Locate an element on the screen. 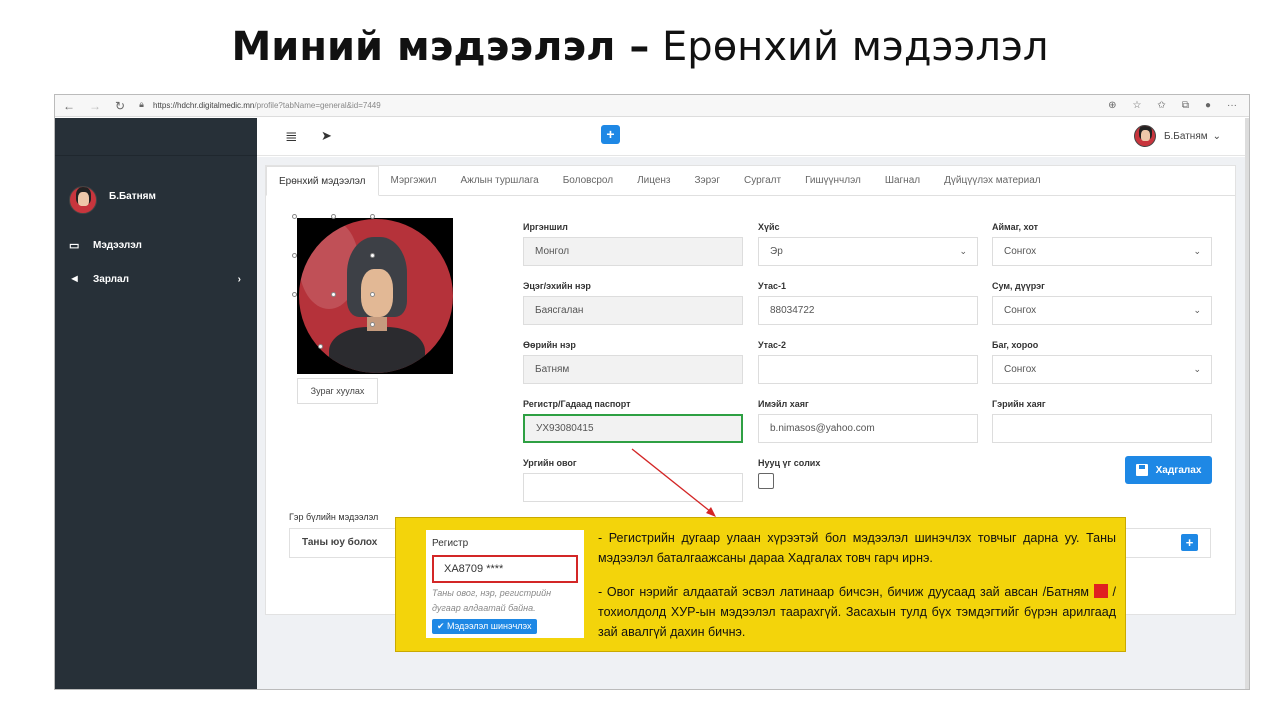  sidebar-item-medeelel: ▭ Мэдээлэл is located at coordinates (156, 245).